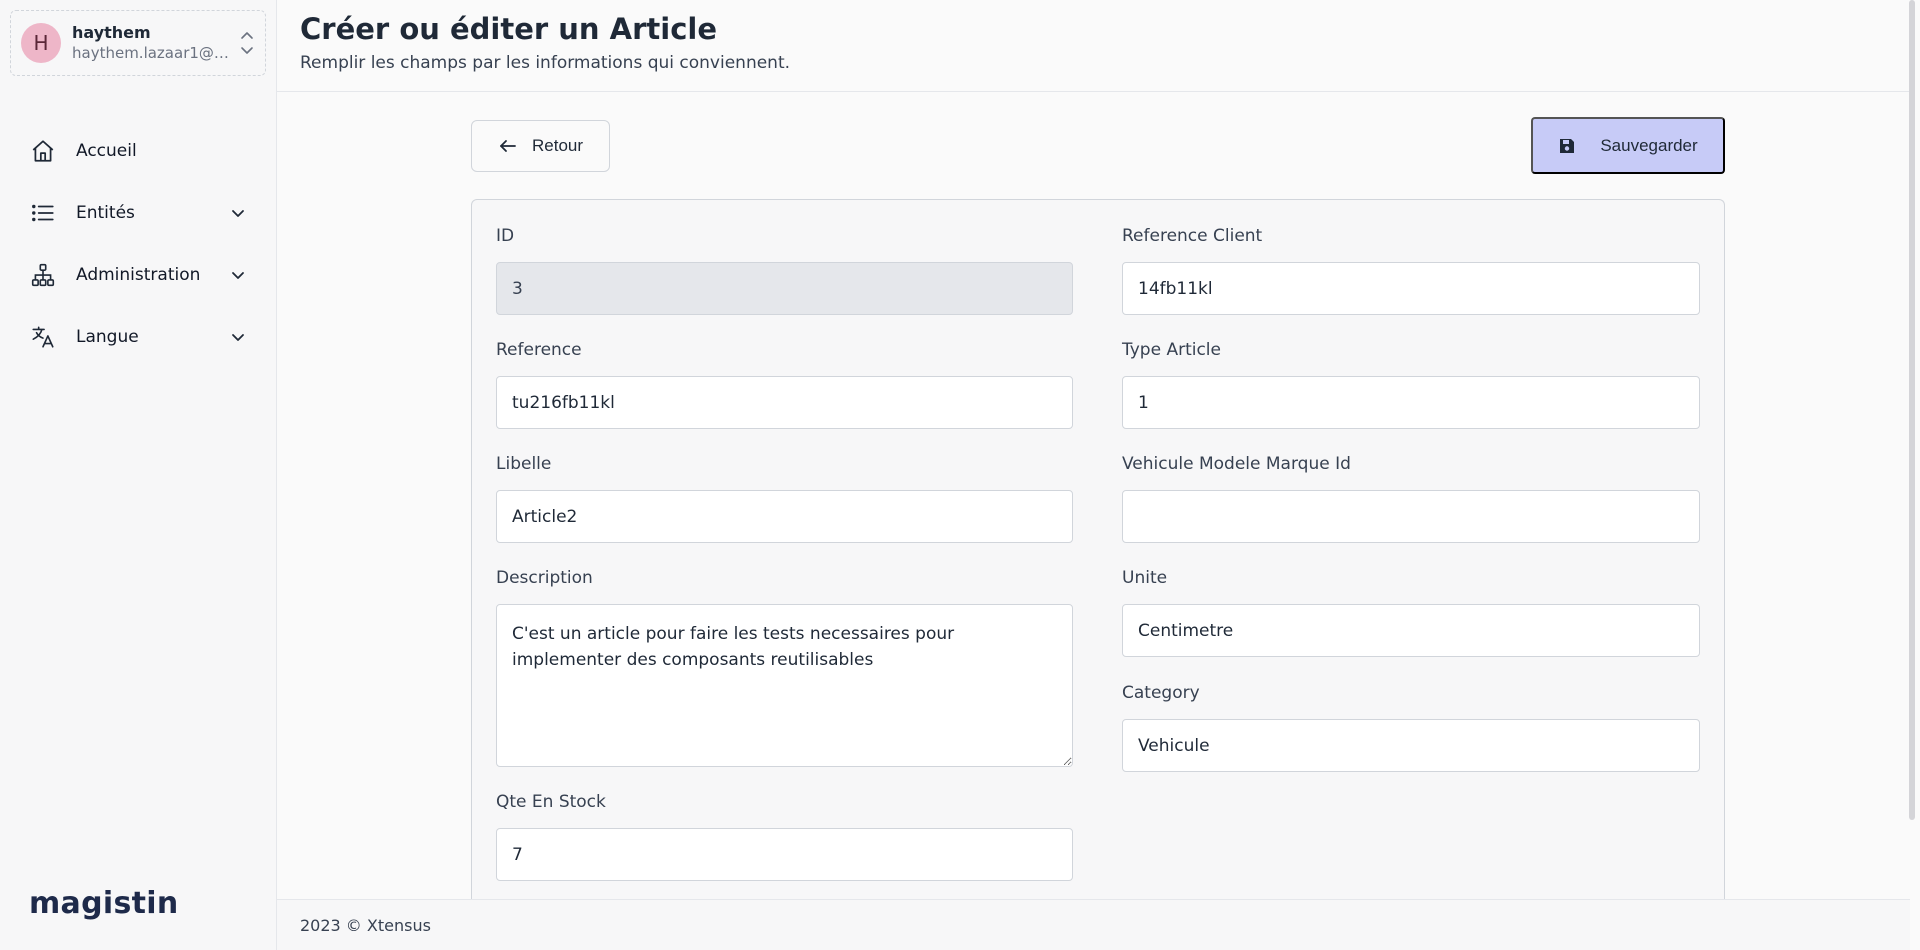 The image size is (1920, 950). What do you see at coordinates (1912, 410) in the screenshot?
I see `page-scrollbar` at bounding box center [1912, 410].